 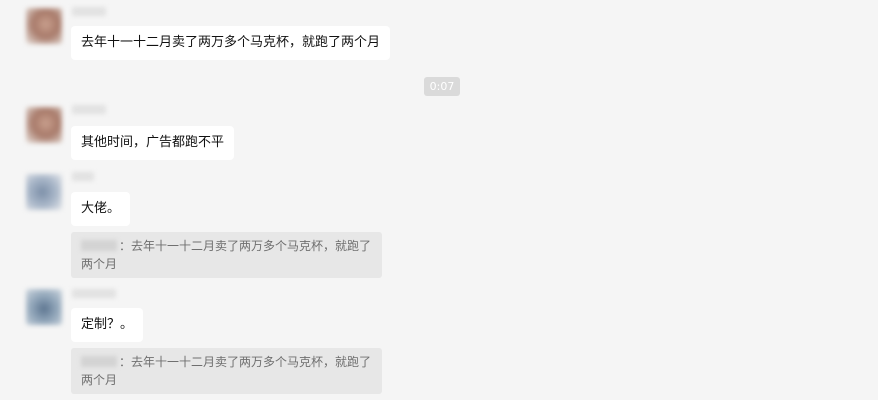 I want to click on timestamp-chip: 0:07, so click(x=442, y=86).